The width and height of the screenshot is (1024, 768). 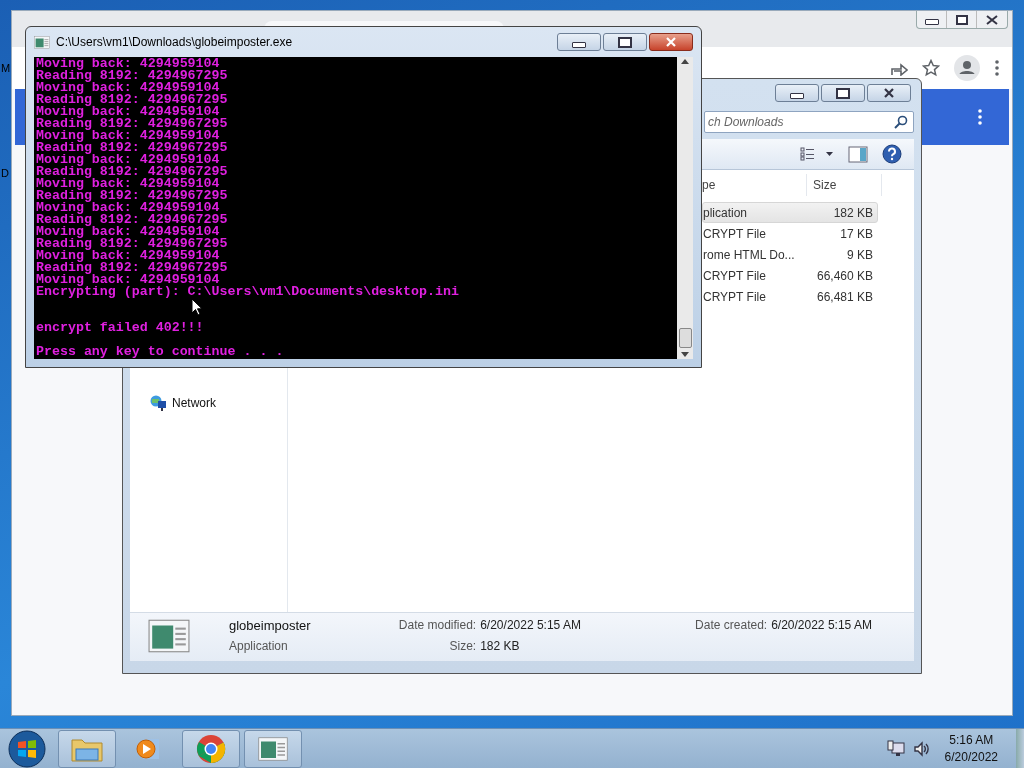 What do you see at coordinates (437, 625) in the screenshot?
I see `detail-label: Date modified:` at bounding box center [437, 625].